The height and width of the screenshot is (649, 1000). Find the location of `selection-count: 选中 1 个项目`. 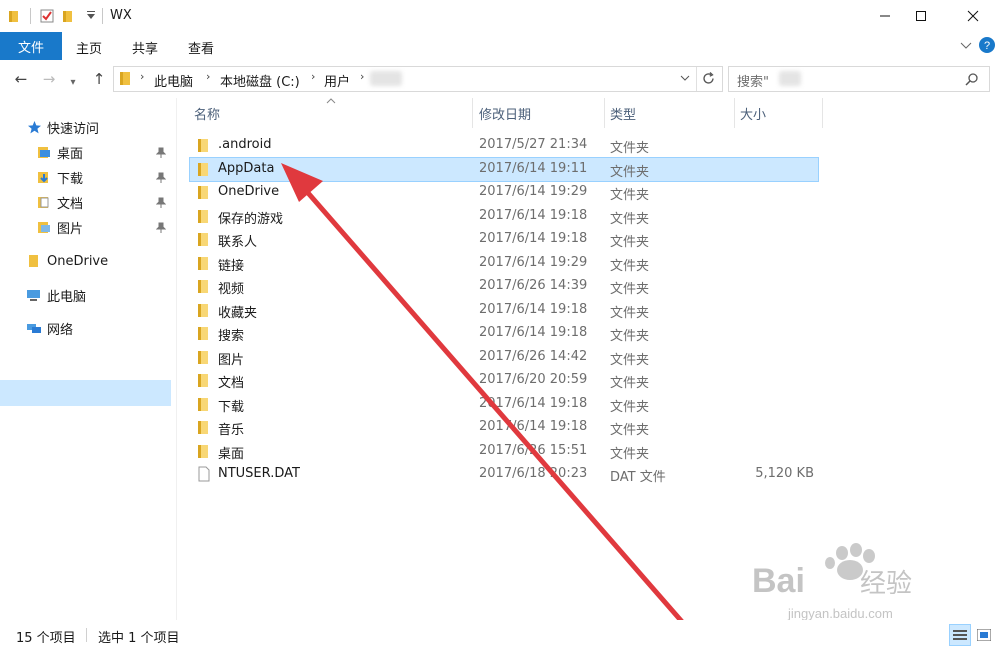

selection-count: 选中 1 个项目 is located at coordinates (139, 638).